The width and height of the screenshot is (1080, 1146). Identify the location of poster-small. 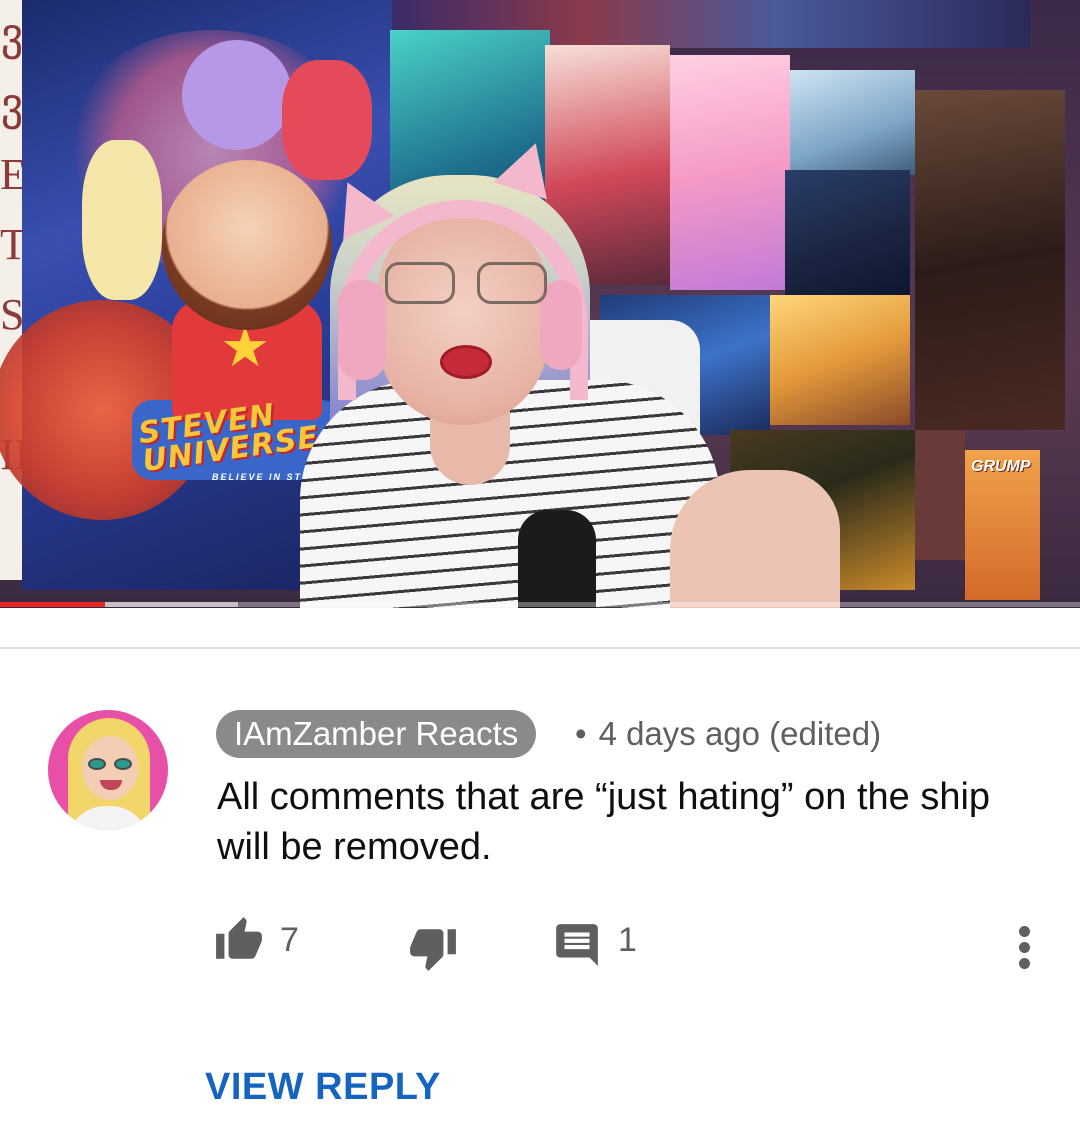
(940, 495).